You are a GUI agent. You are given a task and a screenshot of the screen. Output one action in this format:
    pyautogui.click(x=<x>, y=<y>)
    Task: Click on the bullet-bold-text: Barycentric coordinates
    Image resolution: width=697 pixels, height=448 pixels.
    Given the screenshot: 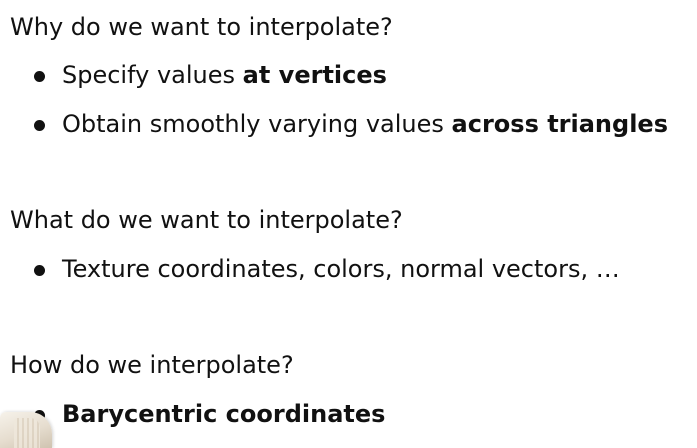 What is the action you would take?
    pyautogui.click(x=224, y=414)
    